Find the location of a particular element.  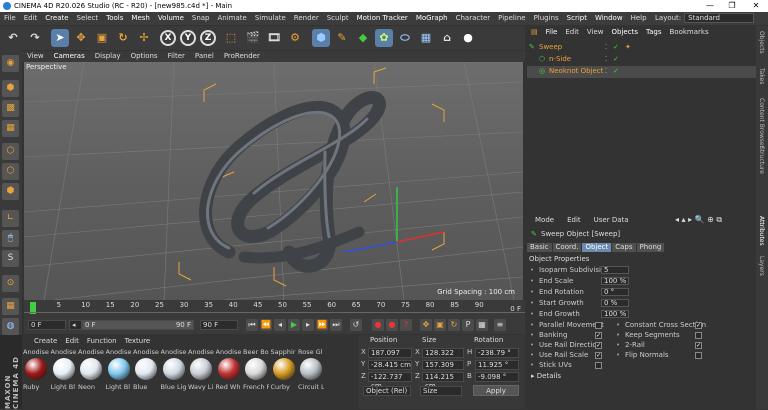

menu-plugins: Plugins is located at coordinates (546, 18).